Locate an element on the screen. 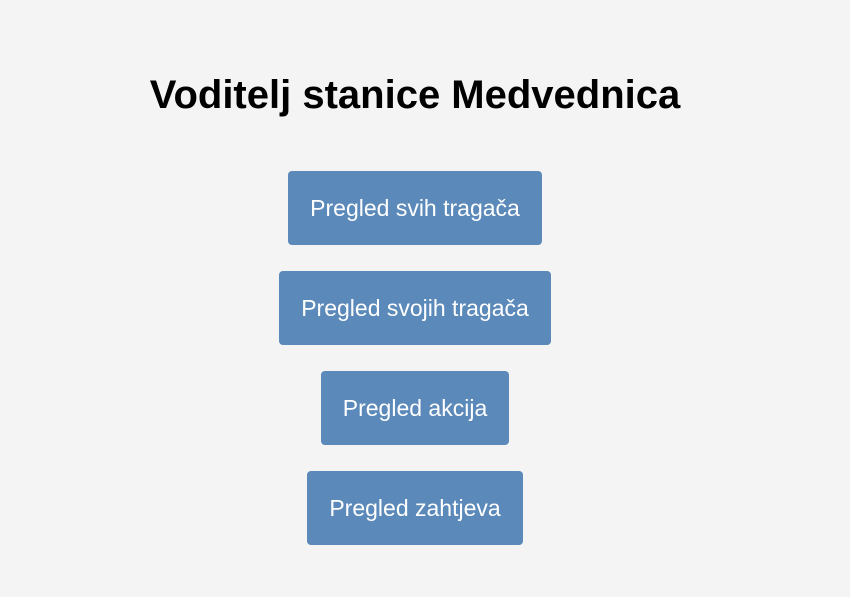  own-trackers-button: Pregled svojih tragača is located at coordinates (415, 308).